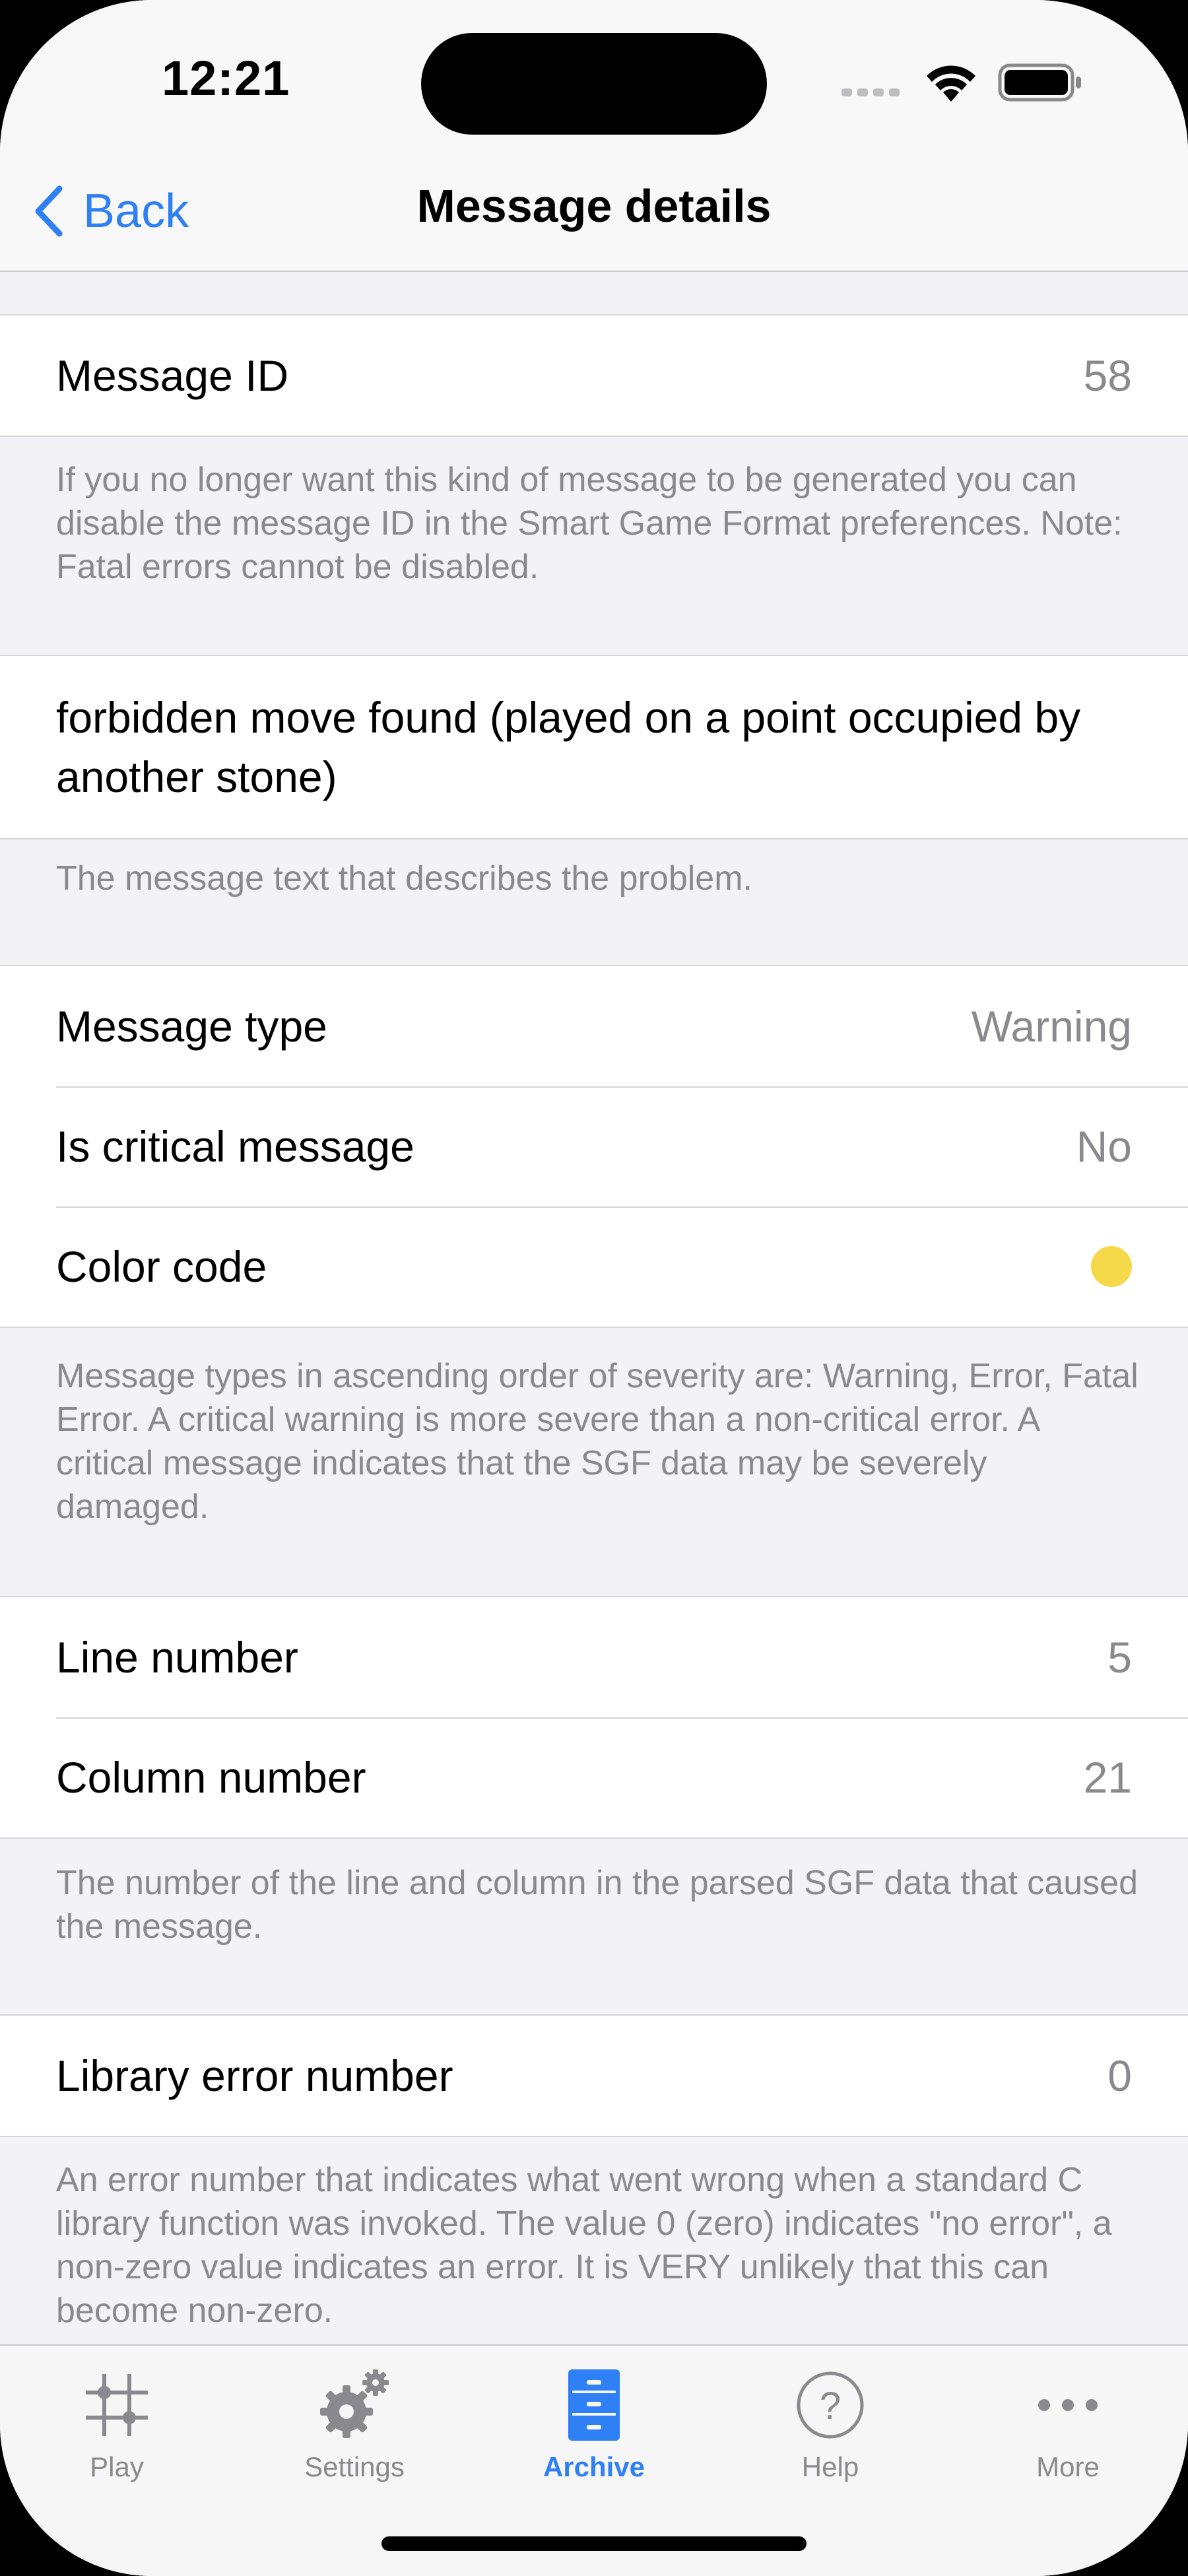 The height and width of the screenshot is (2576, 1188). I want to click on tab-play: Play, so click(117, 2424).